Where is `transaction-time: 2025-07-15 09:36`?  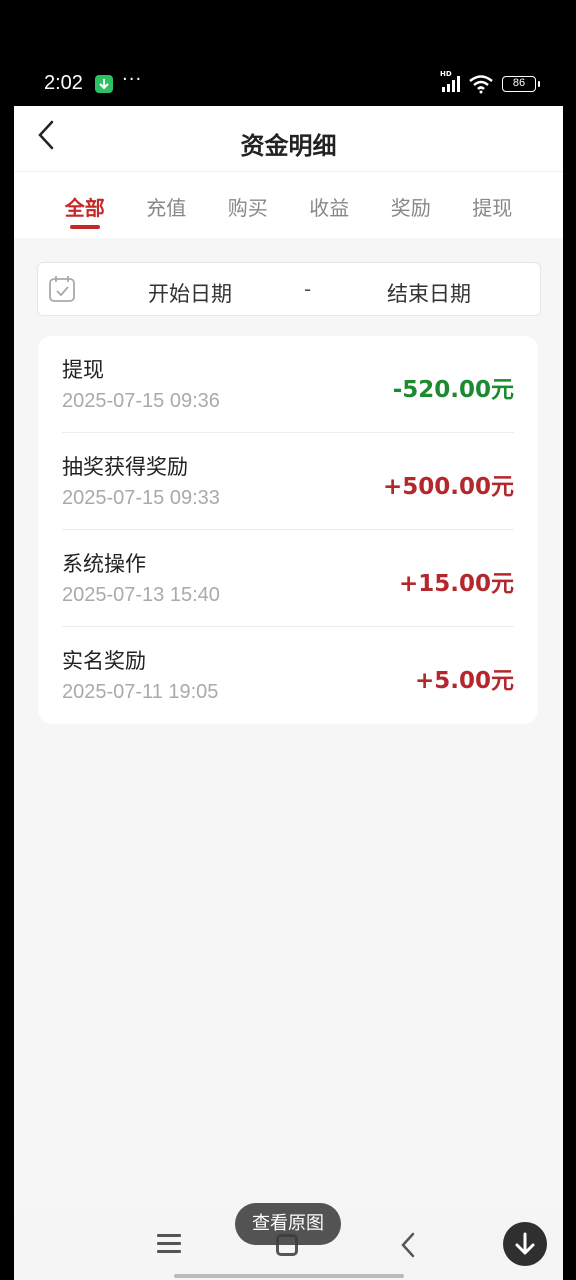
transaction-time: 2025-07-15 09:36 is located at coordinates (141, 401).